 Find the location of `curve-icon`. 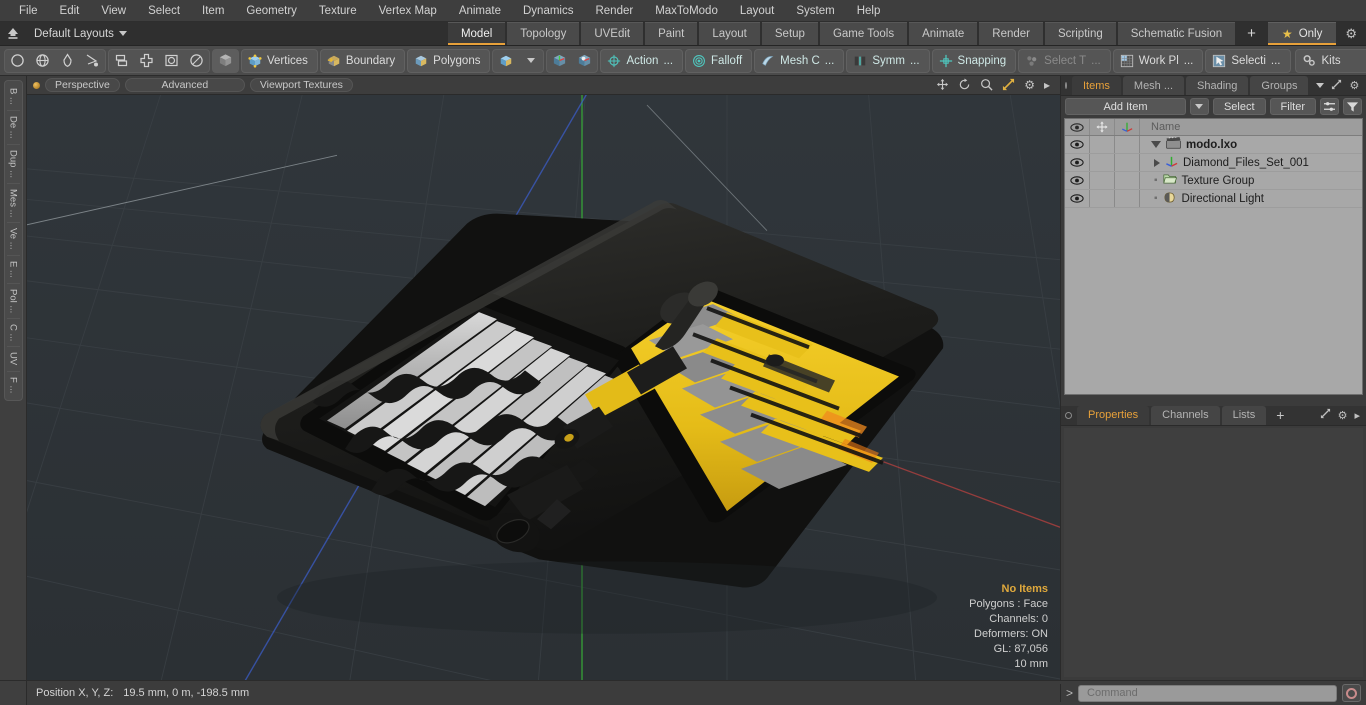

curve-icon is located at coordinates (92, 61).